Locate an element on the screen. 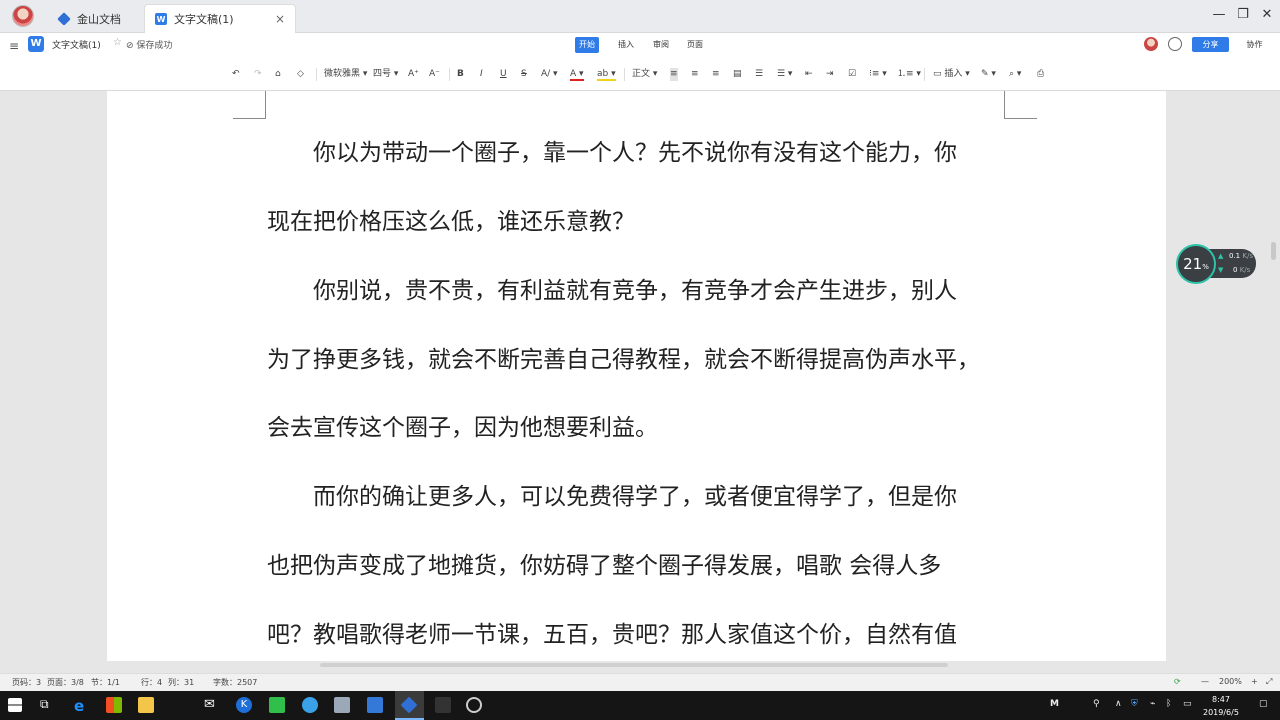 The width and height of the screenshot is (1280, 720). document-line: 会去宣传这个圈子，因为他想要利益。 is located at coordinates (462, 428).